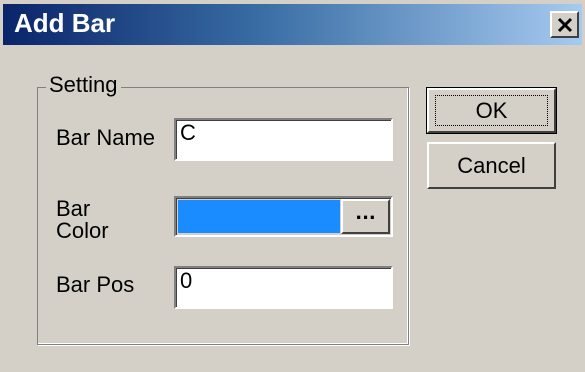  Describe the element at coordinates (83, 85) in the screenshot. I see `setting-group-label: Setting` at that location.